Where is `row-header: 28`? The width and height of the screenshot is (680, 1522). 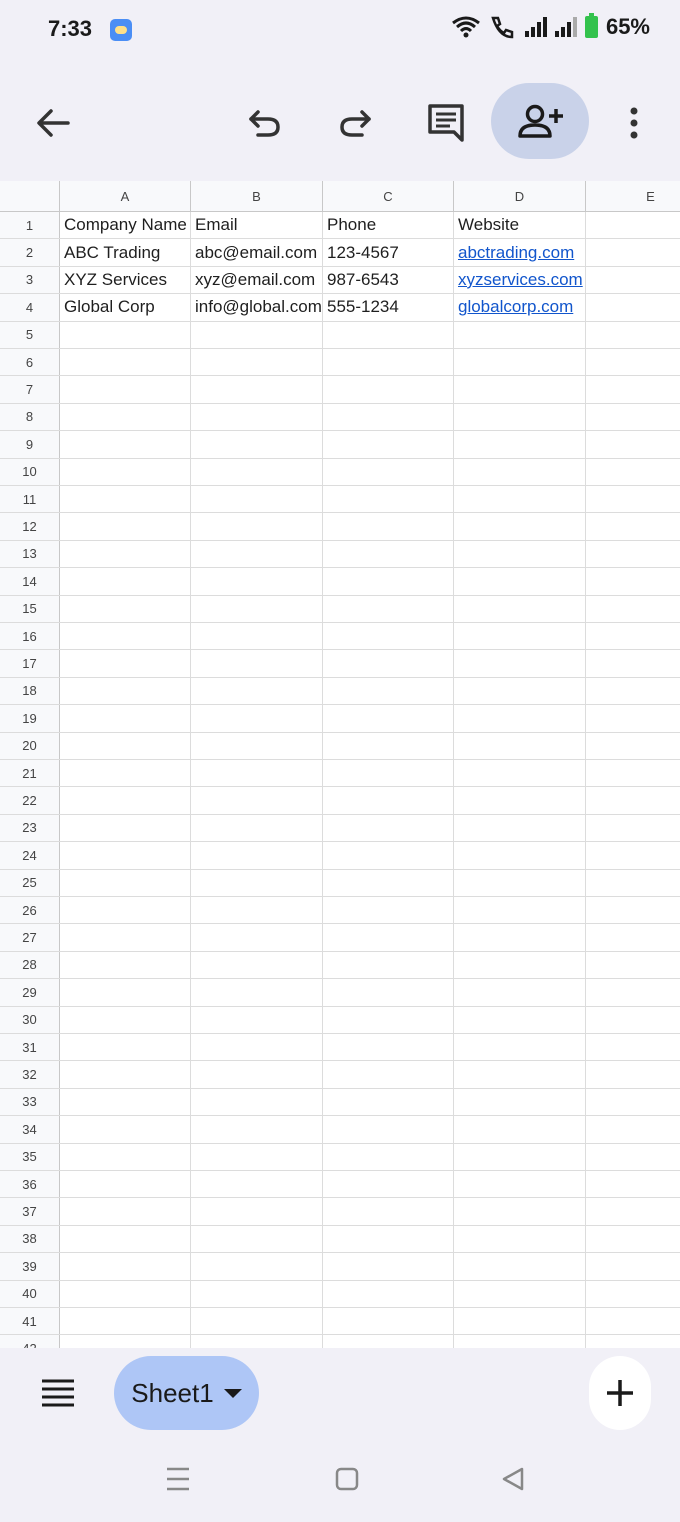
row-header: 28 is located at coordinates (30, 965).